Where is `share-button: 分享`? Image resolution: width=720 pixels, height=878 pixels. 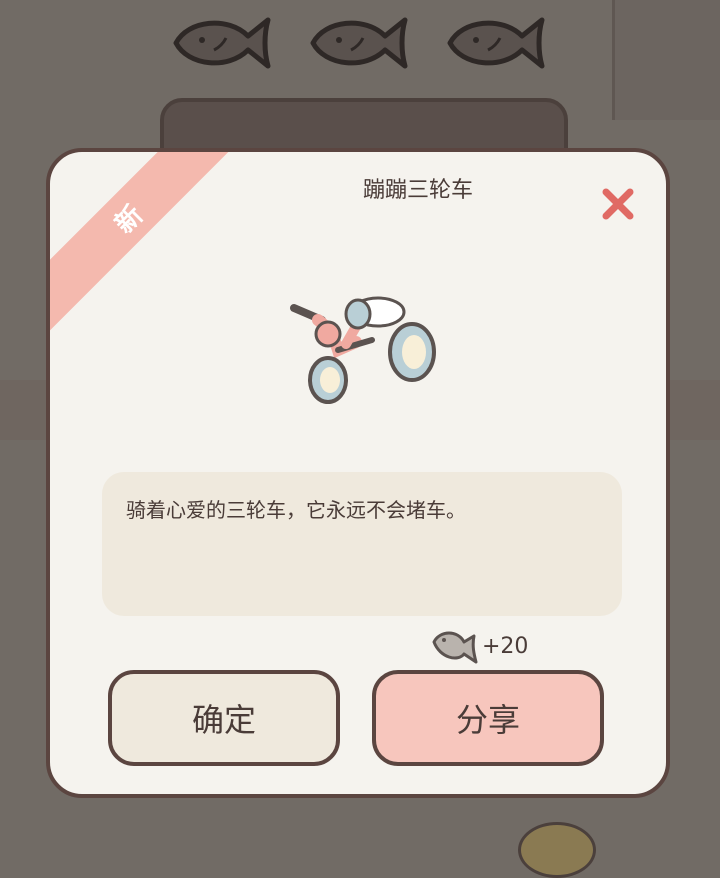
share-button: 分享 is located at coordinates (488, 718).